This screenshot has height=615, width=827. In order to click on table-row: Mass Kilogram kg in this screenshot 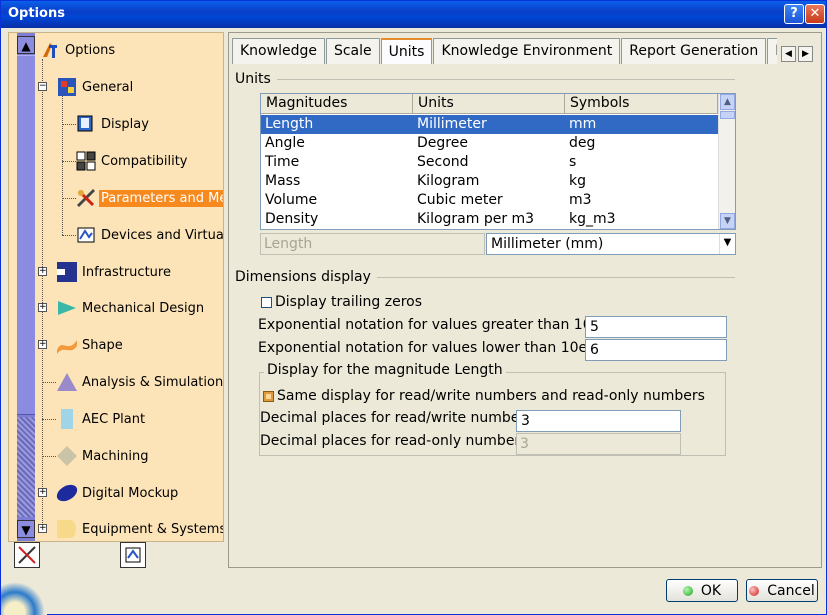, I will do `click(489, 181)`.